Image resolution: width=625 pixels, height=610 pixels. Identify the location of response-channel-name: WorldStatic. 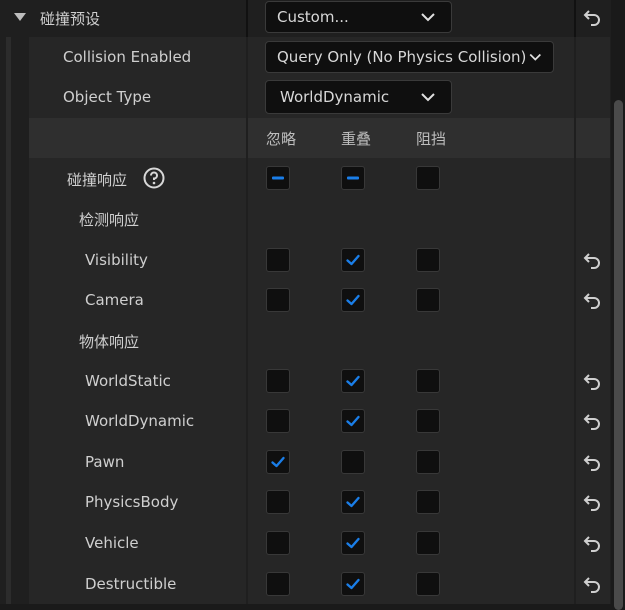
(128, 381).